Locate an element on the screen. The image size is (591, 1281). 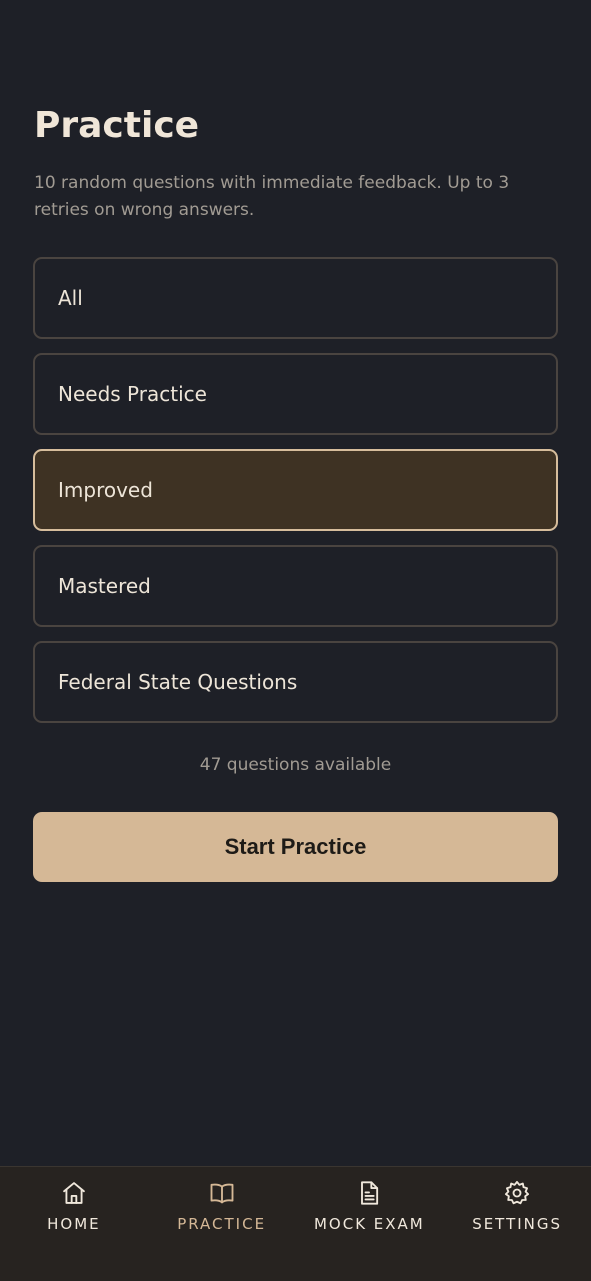
page-title: Practice is located at coordinates (117, 125).